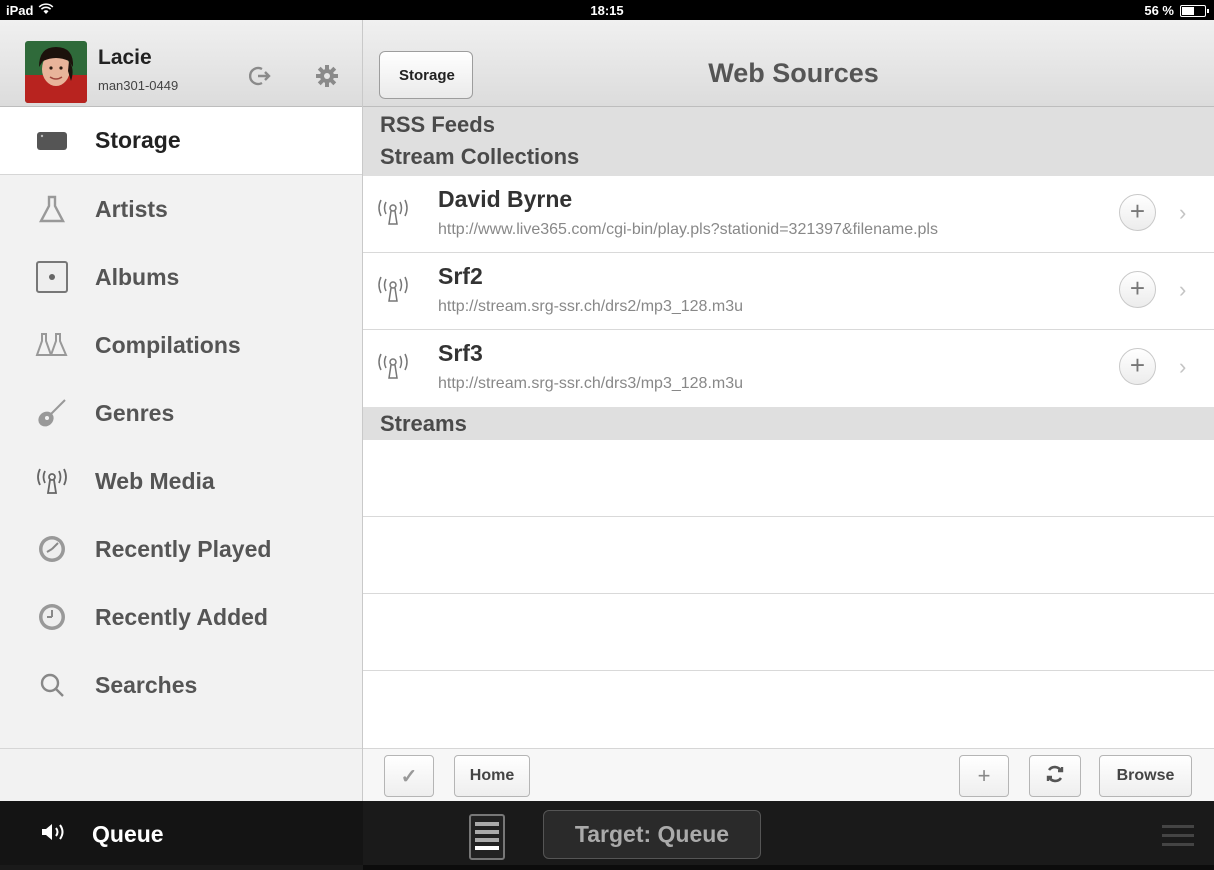 This screenshot has width=1214, height=870. Describe the element at coordinates (327, 78) in the screenshot. I see `gear-icon` at that location.